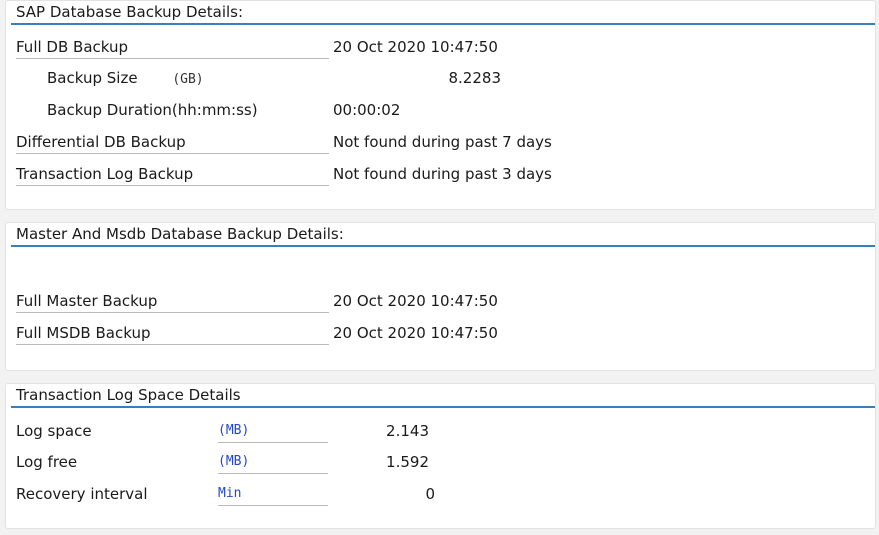 This screenshot has width=879, height=535. What do you see at coordinates (407, 431) in the screenshot?
I see `log-space-value: 2.143` at bounding box center [407, 431].